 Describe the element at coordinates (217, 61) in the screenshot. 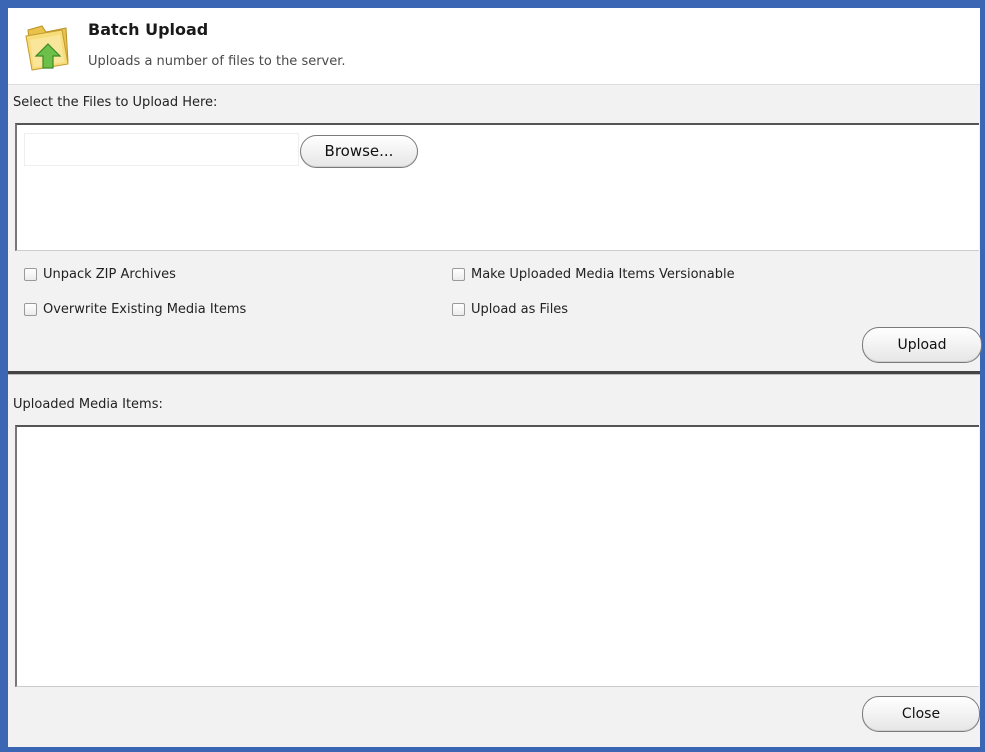

I see `dialog-subtitle: Uploads a number of files to the server.` at that location.